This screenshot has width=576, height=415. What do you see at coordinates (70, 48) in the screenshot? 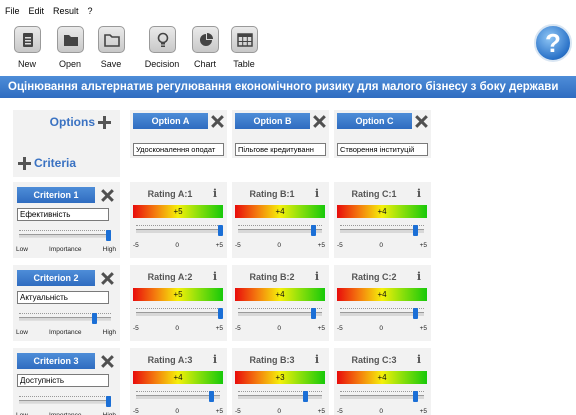
I see `open-button: Open` at bounding box center [70, 48].